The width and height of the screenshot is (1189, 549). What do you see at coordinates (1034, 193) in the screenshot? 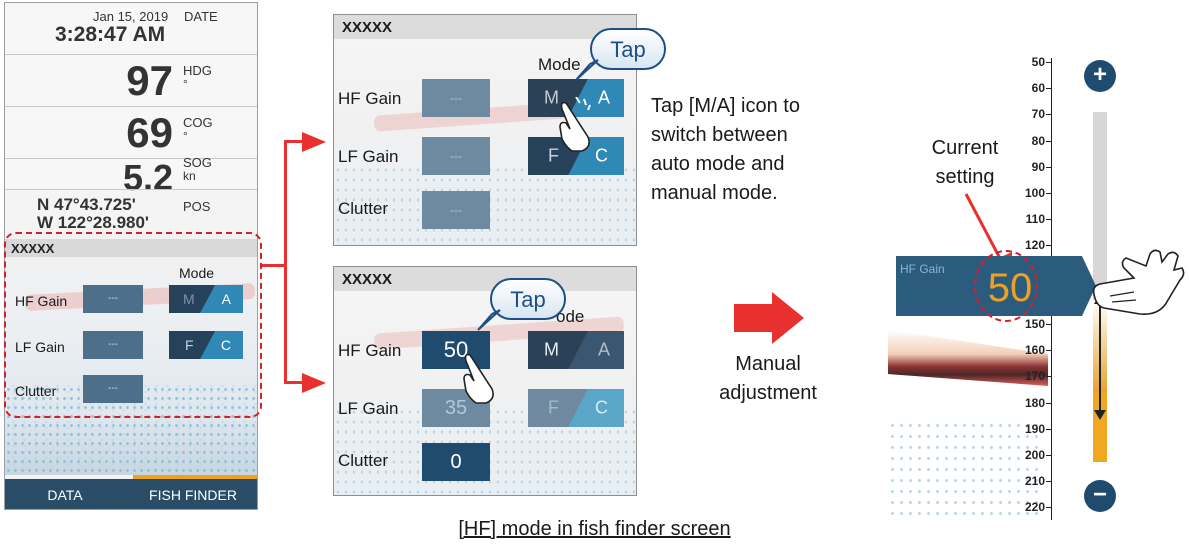
I see `depth-tick-label: 100` at bounding box center [1034, 193].